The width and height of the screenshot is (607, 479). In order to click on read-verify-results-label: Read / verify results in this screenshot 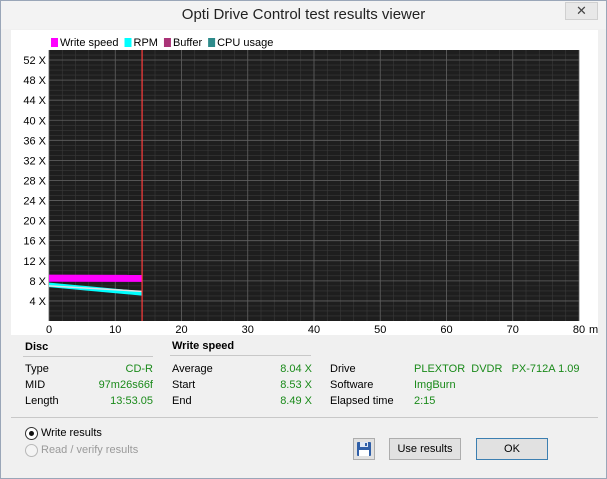, I will do `click(90, 450)`.